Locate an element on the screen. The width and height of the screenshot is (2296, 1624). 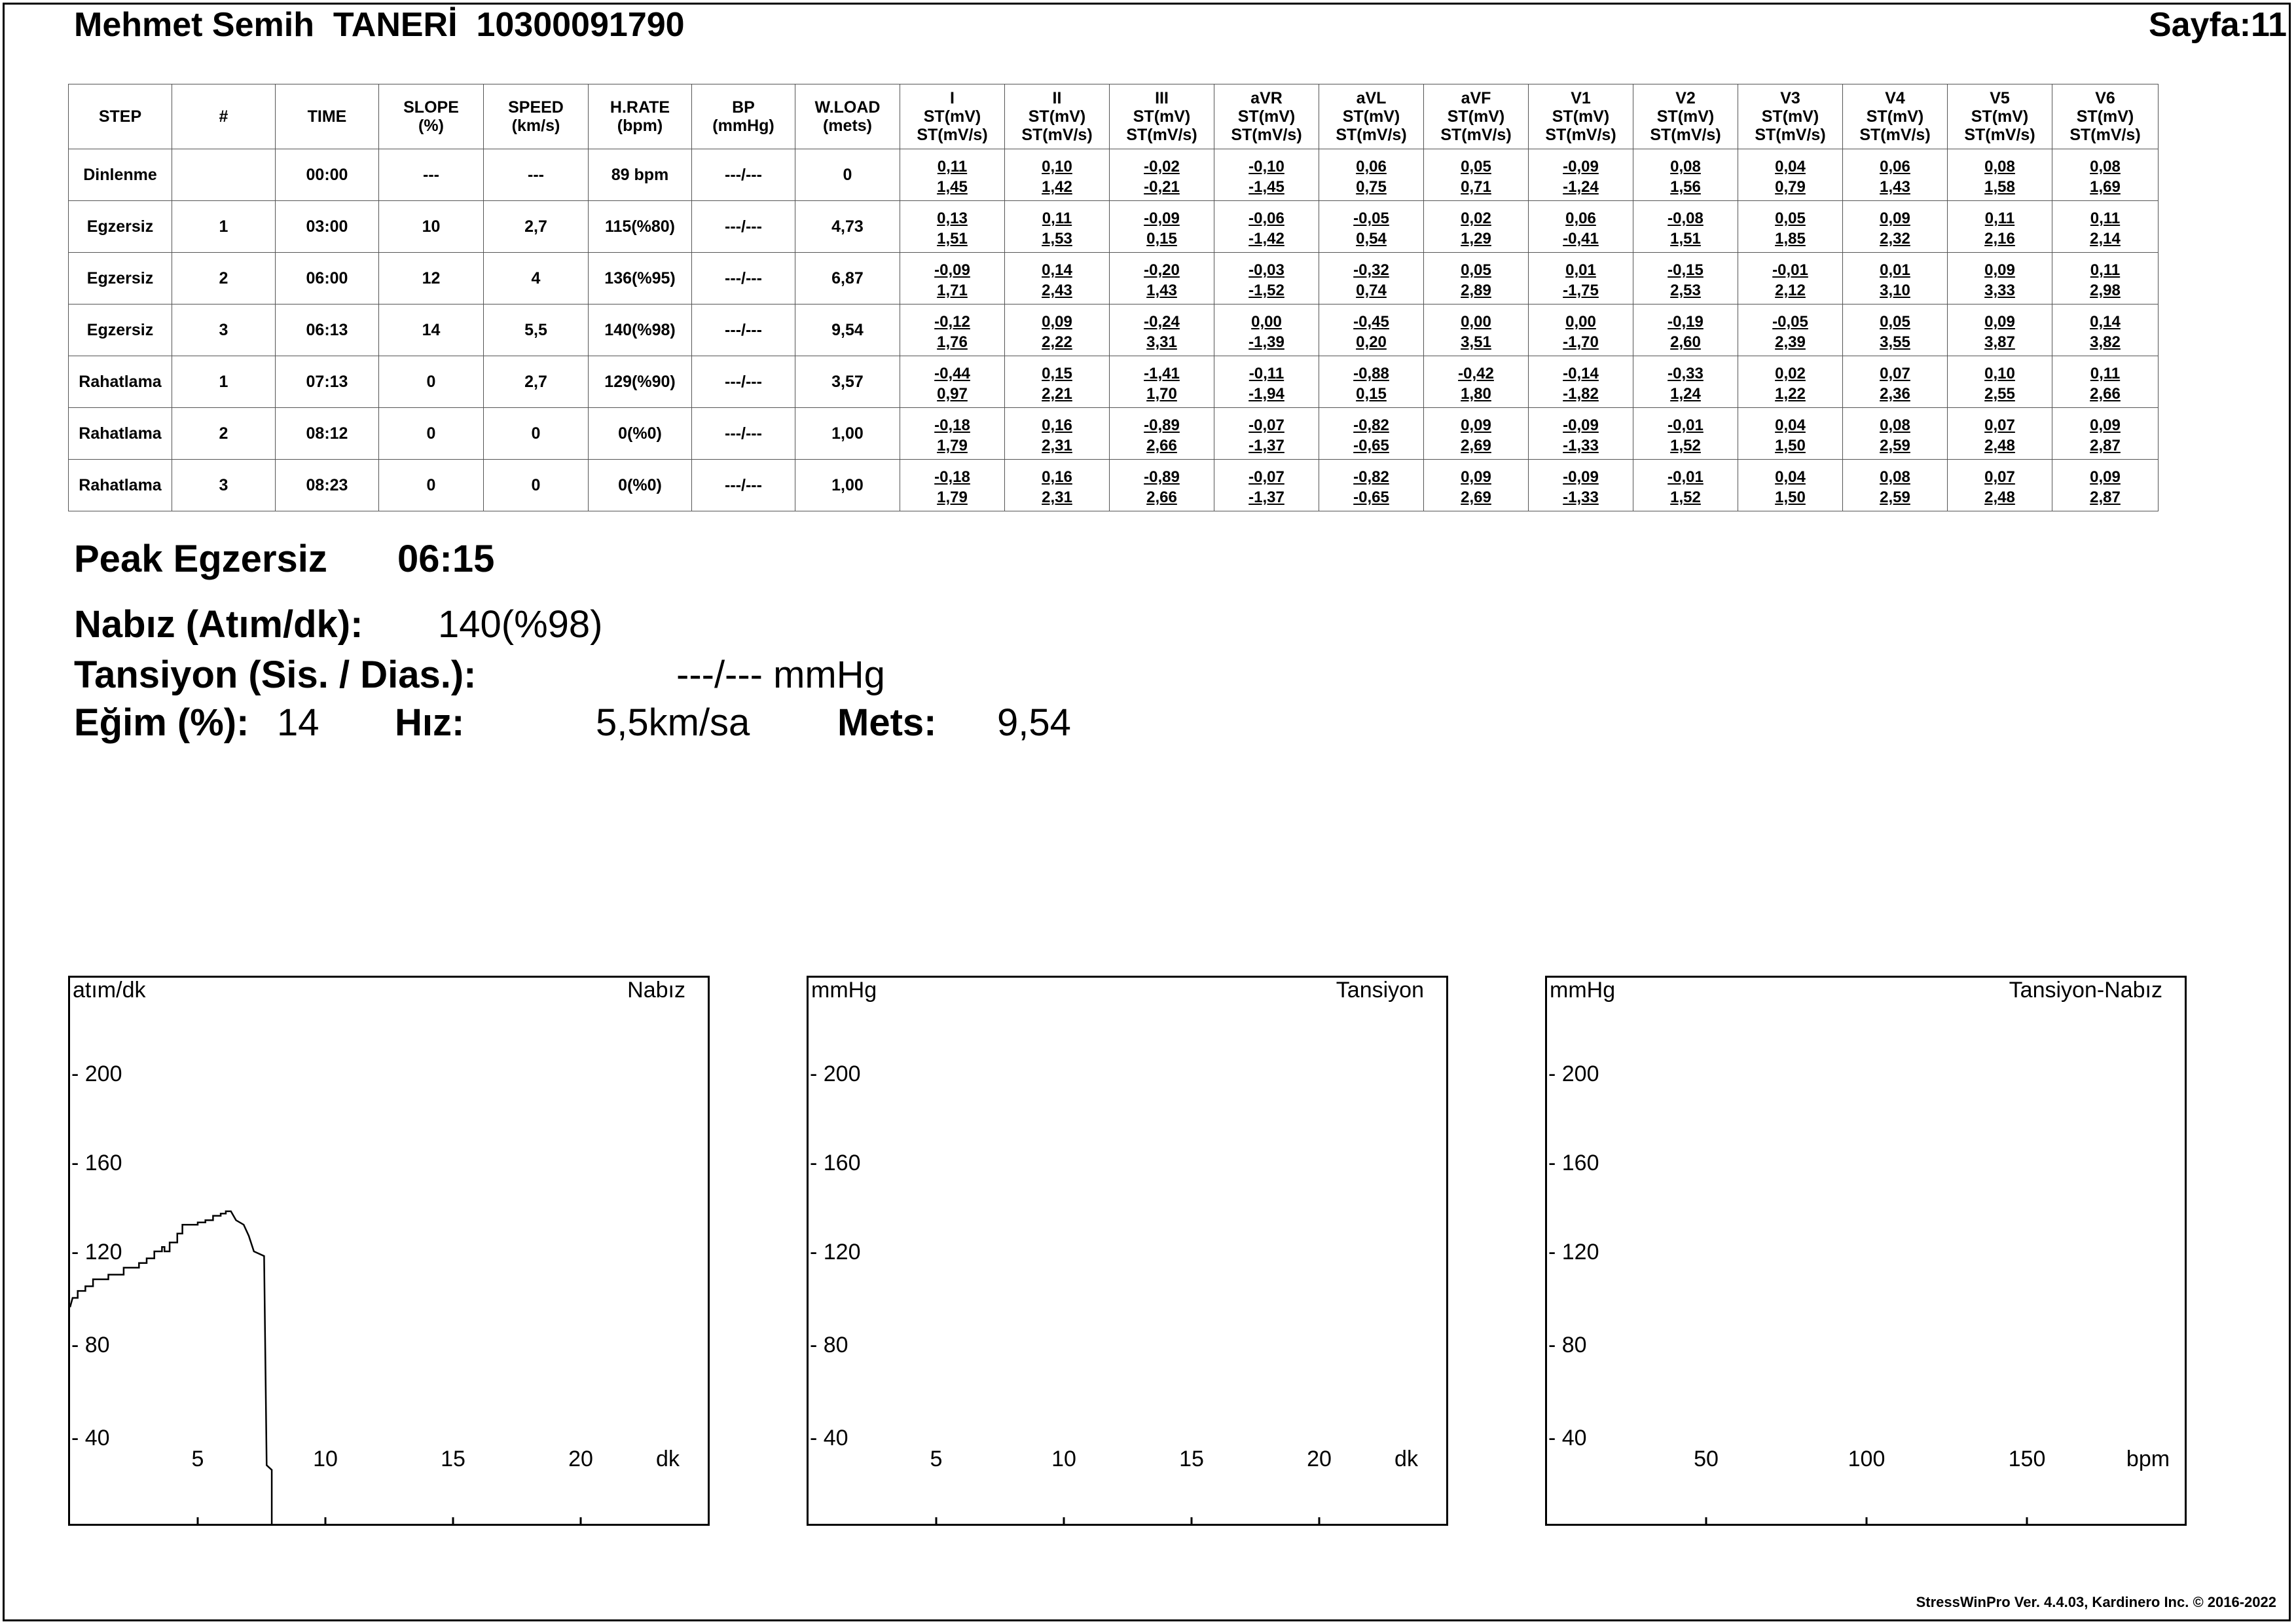
st-slope-value: 3,55 is located at coordinates (1895, 342).